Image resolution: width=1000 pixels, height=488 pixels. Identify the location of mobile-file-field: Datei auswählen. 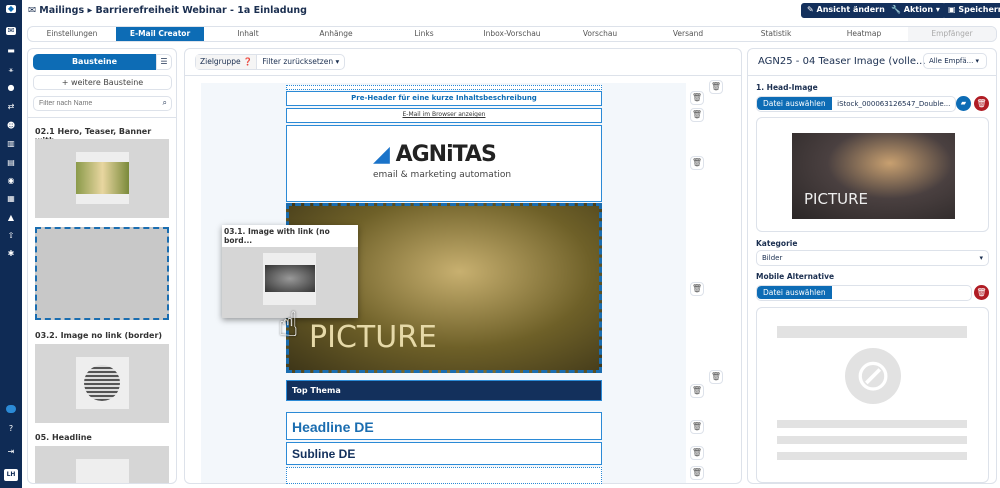
(864, 293).